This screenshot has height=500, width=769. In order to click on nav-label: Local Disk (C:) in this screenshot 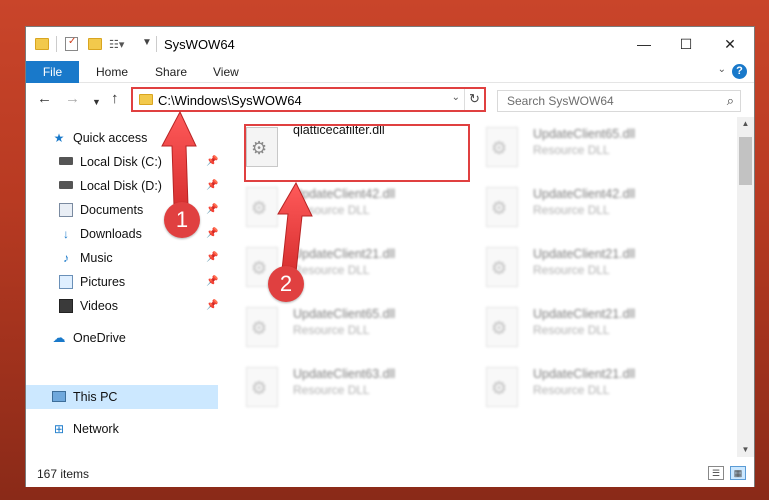, I will do `click(121, 162)`.